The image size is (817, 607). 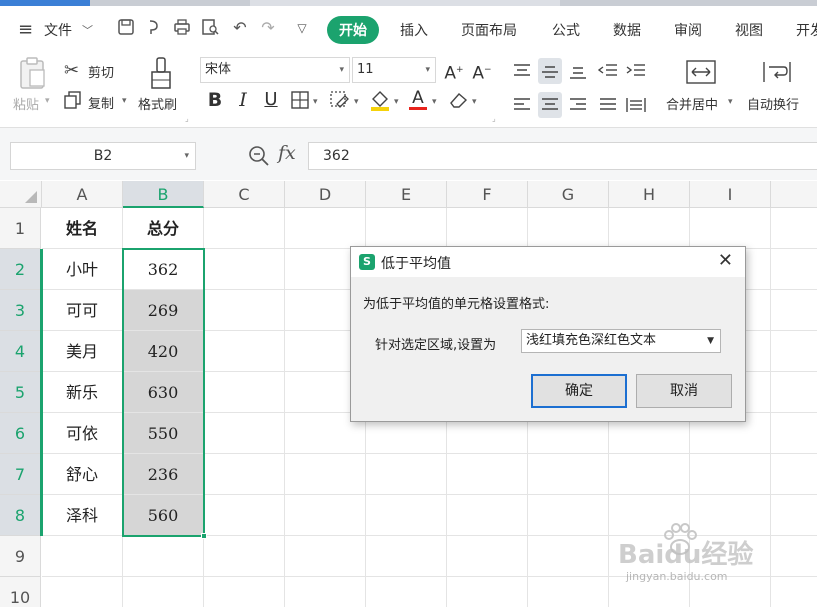 What do you see at coordinates (268, 28) in the screenshot?
I see `redo-icon: ↷` at bounding box center [268, 28].